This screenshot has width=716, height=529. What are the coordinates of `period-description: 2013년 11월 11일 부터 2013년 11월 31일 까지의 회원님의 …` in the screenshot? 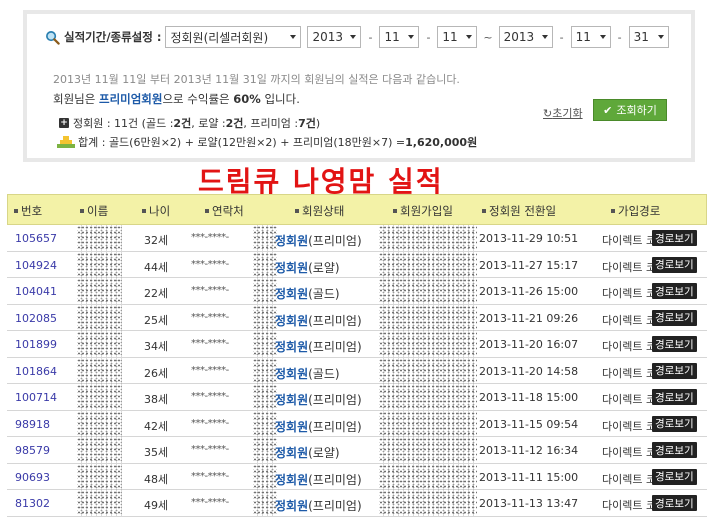 It's located at (256, 79).